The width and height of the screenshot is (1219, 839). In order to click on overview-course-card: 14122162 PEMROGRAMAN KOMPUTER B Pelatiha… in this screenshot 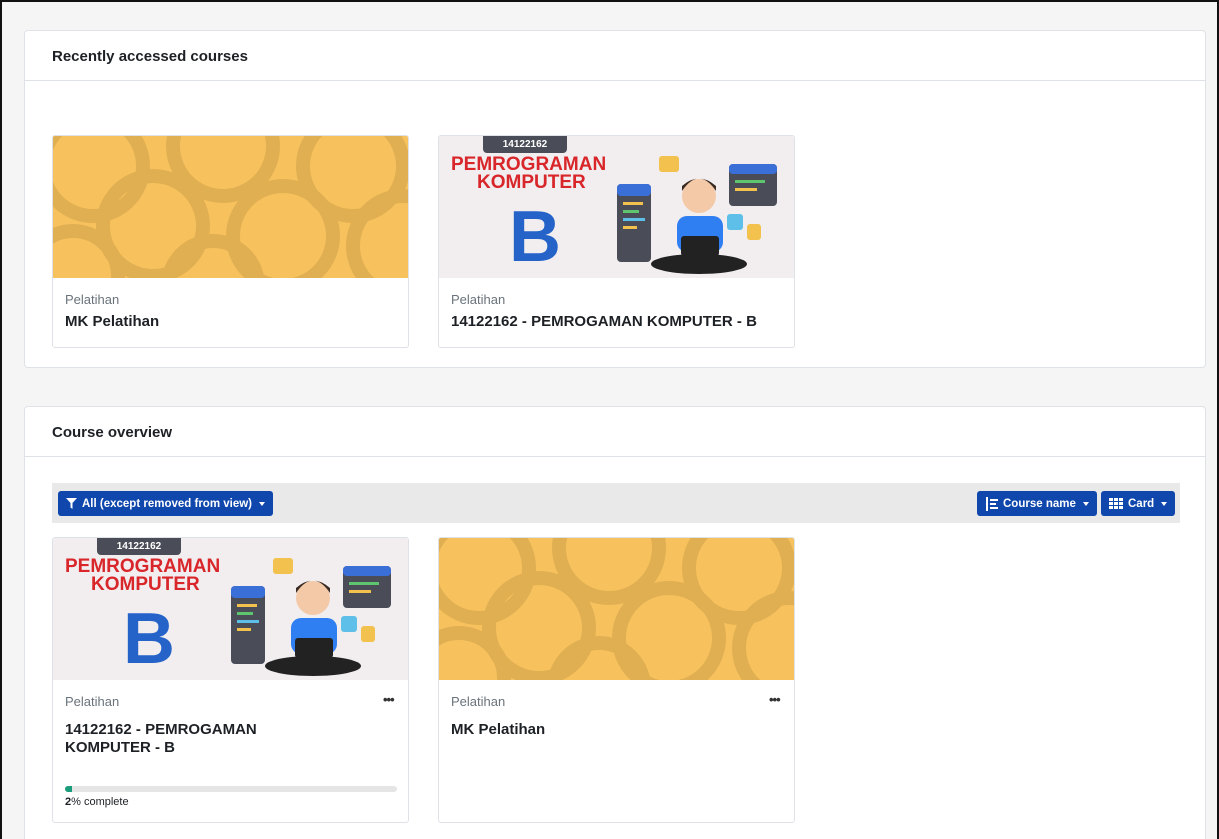, I will do `click(230, 680)`.